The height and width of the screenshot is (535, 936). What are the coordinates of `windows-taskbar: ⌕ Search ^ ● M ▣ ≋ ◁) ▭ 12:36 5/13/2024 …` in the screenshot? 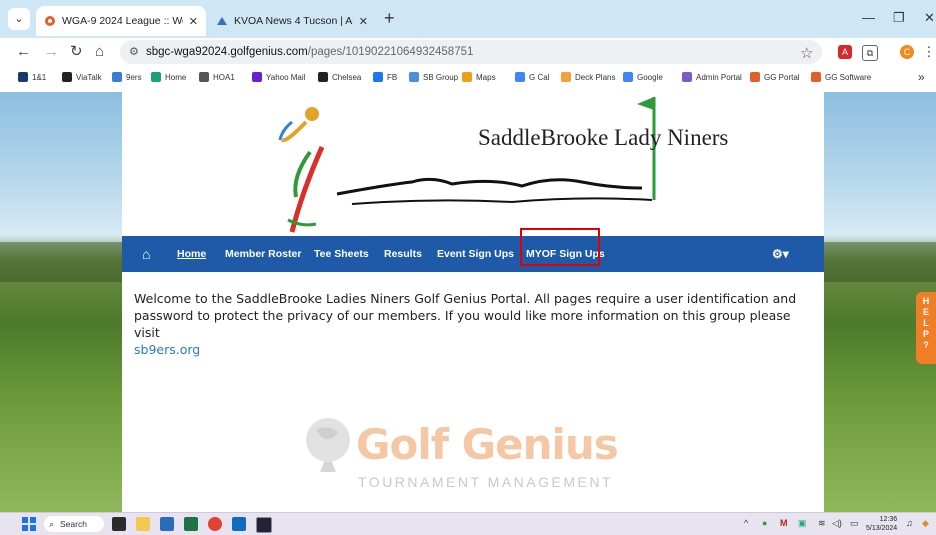 It's located at (468, 523).